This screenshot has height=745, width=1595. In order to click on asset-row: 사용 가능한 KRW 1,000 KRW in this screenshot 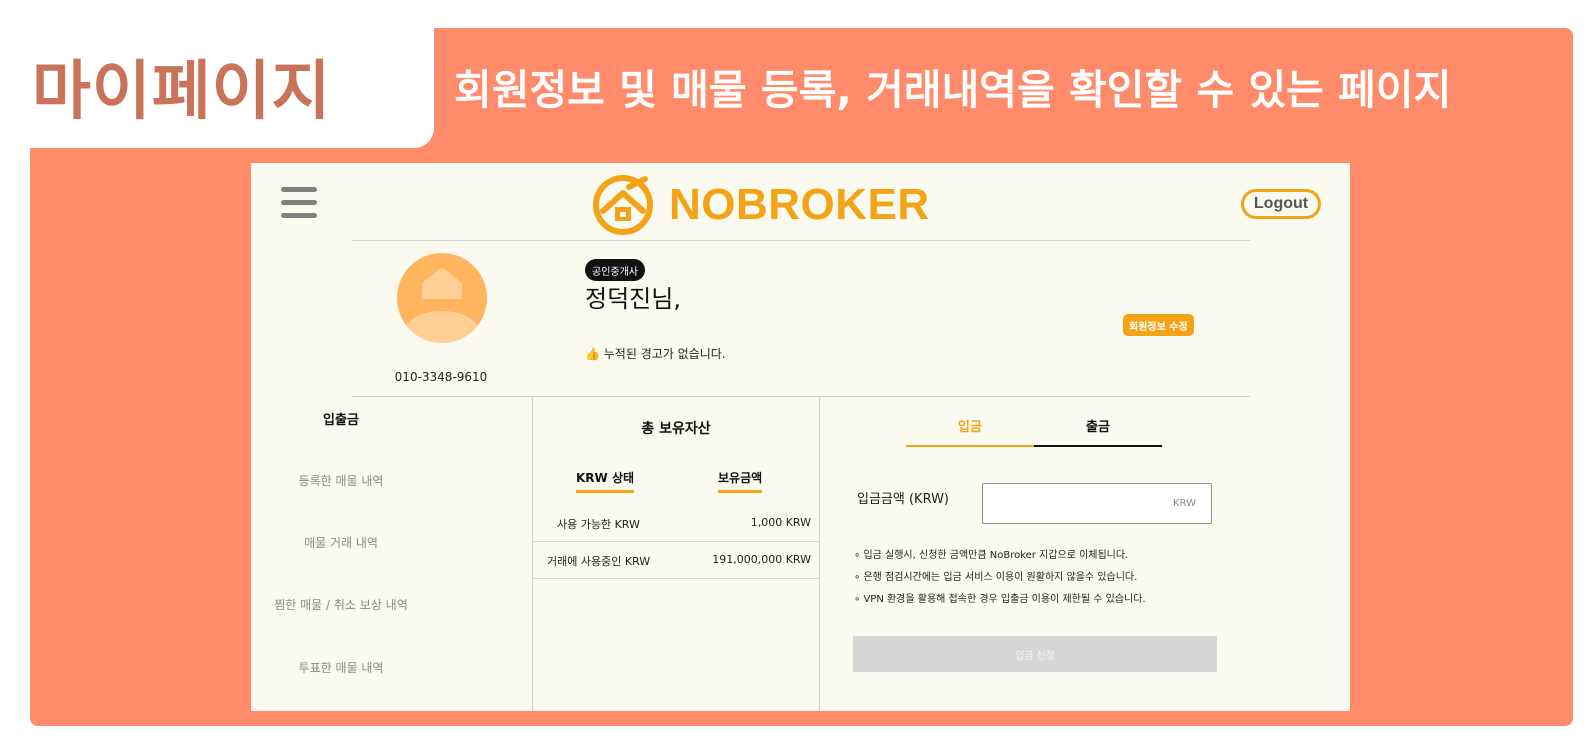, I will do `click(676, 522)`.